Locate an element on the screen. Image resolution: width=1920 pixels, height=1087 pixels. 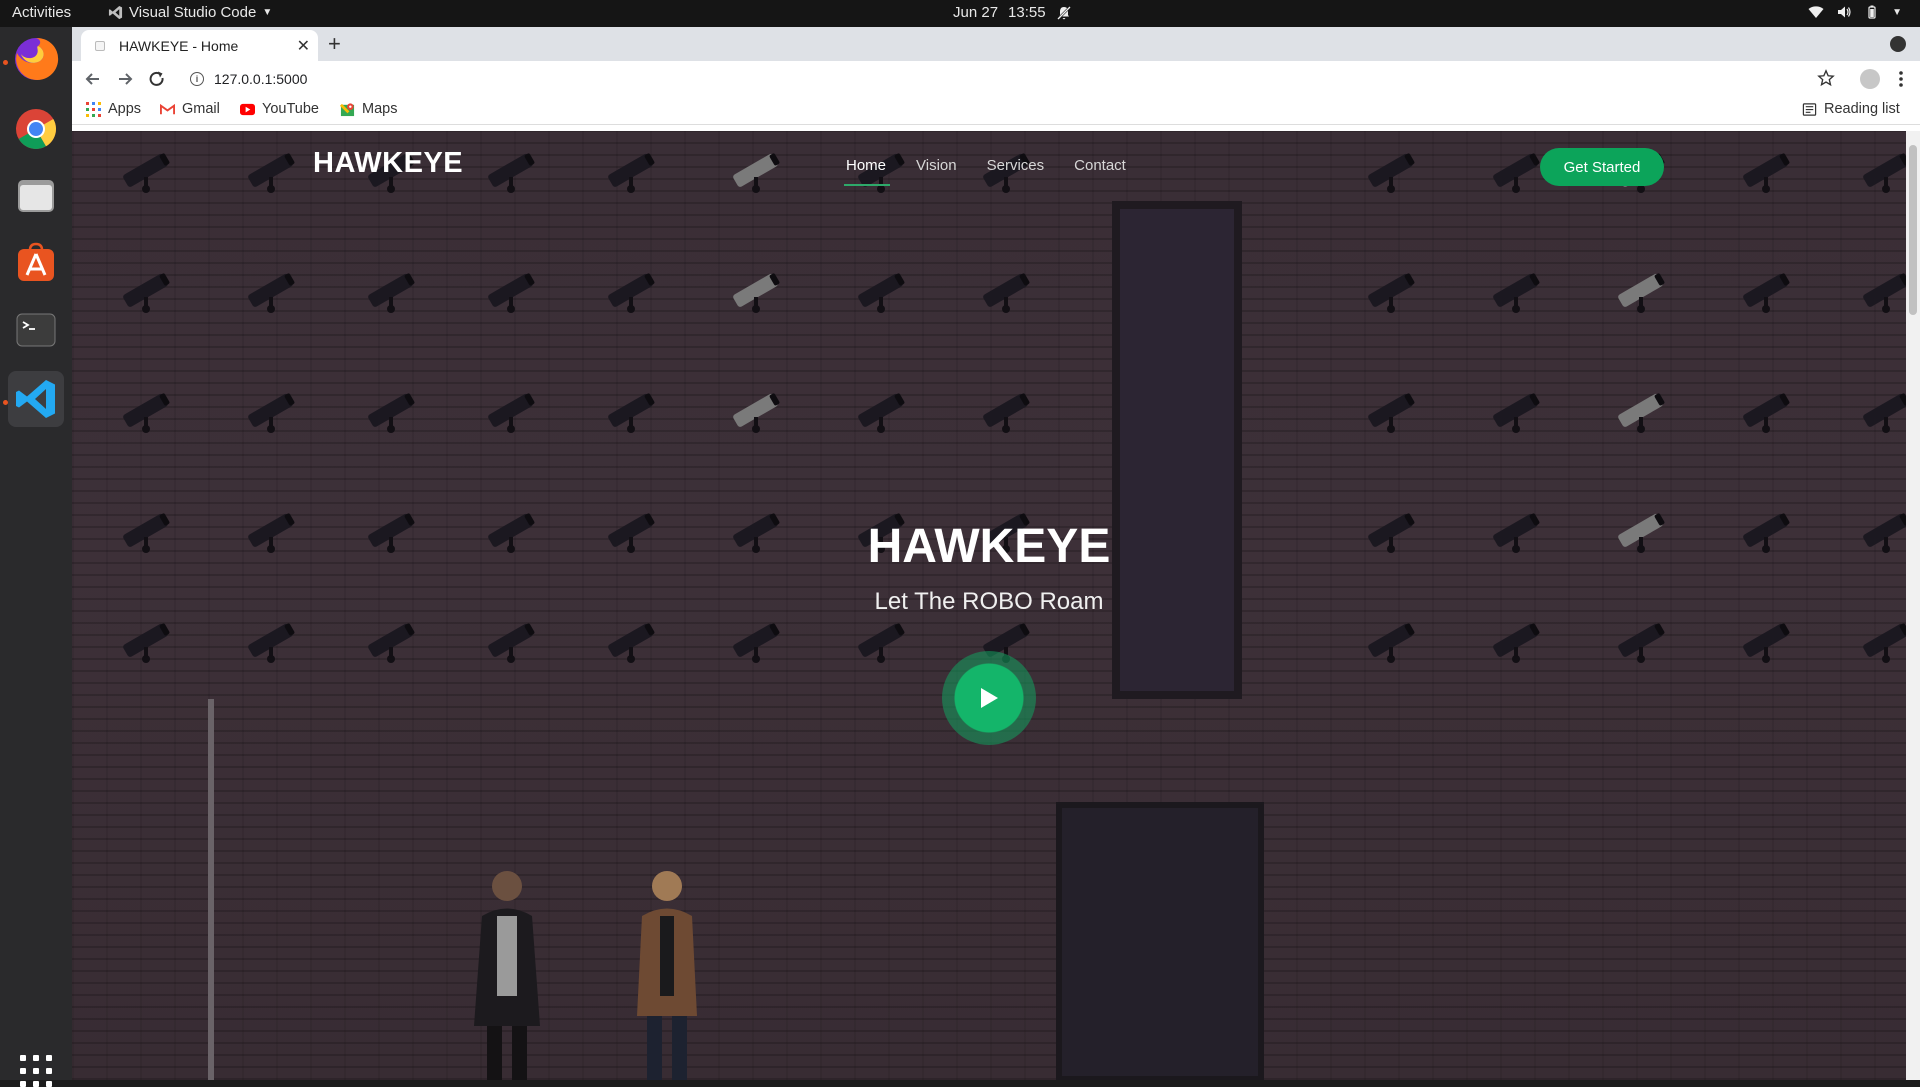
dock-terminal is located at coordinates (36, 330).